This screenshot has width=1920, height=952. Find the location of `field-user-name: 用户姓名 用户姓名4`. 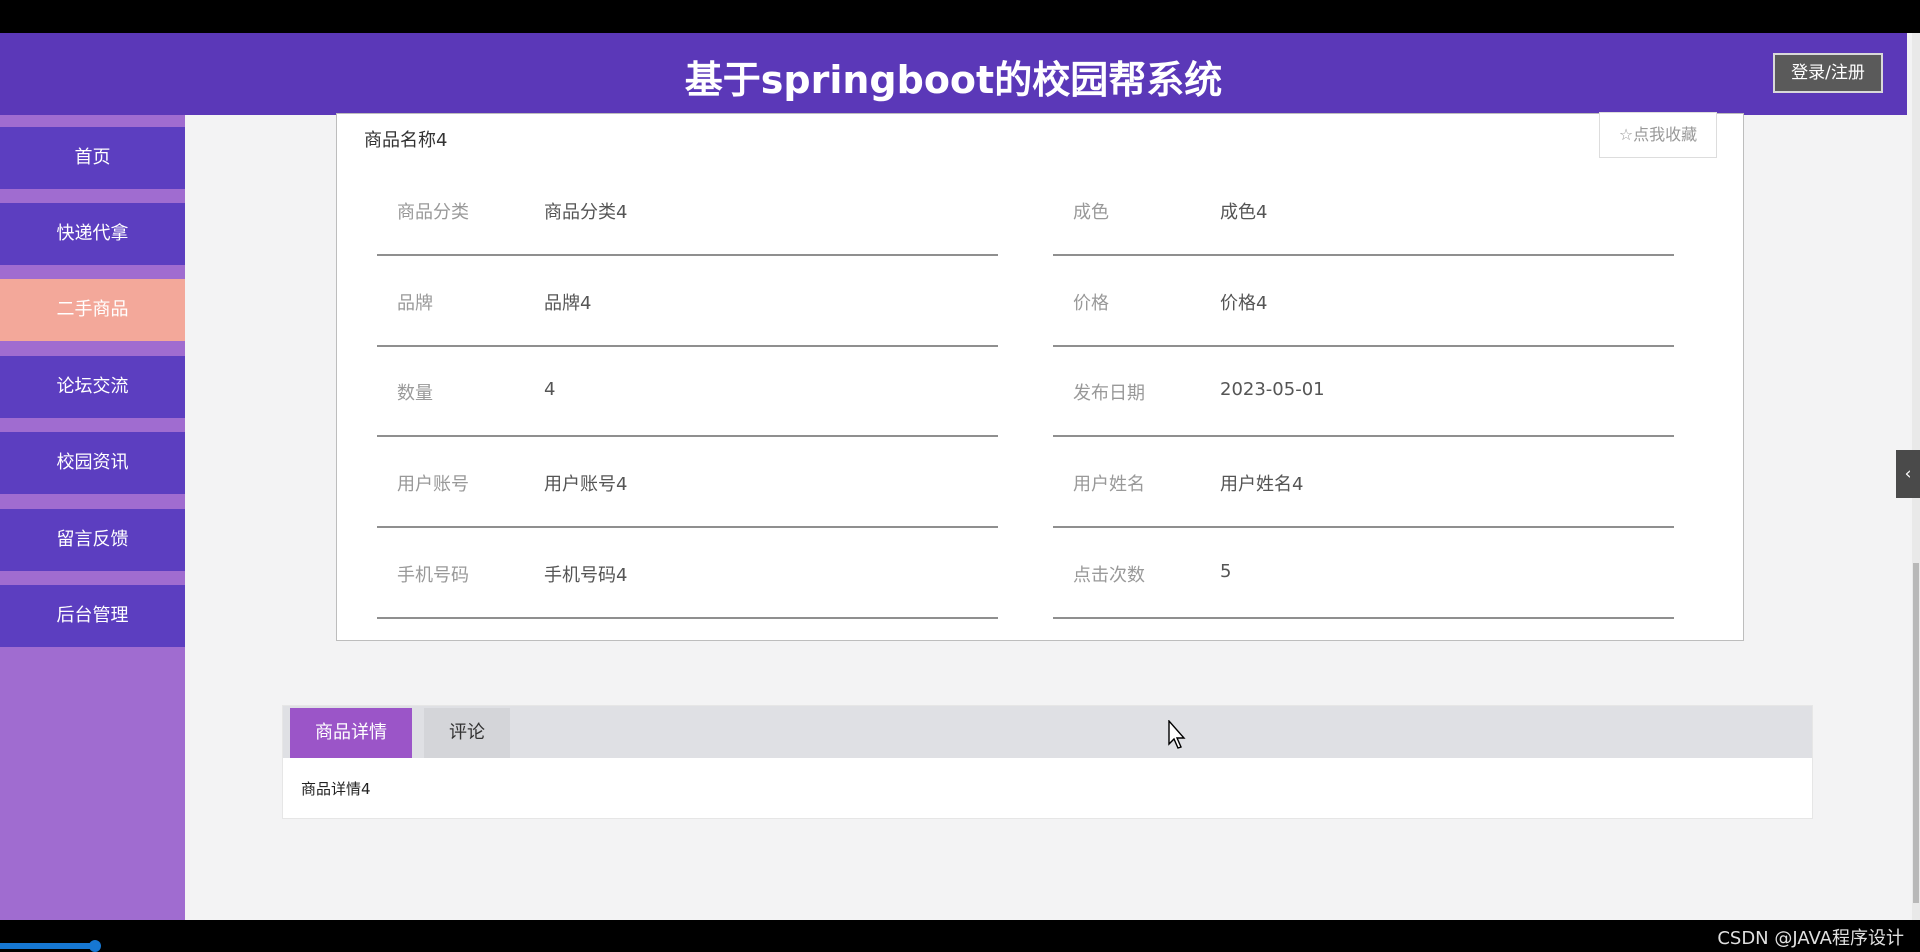

field-user-name: 用户姓名 用户姓名4 is located at coordinates (1363, 482).